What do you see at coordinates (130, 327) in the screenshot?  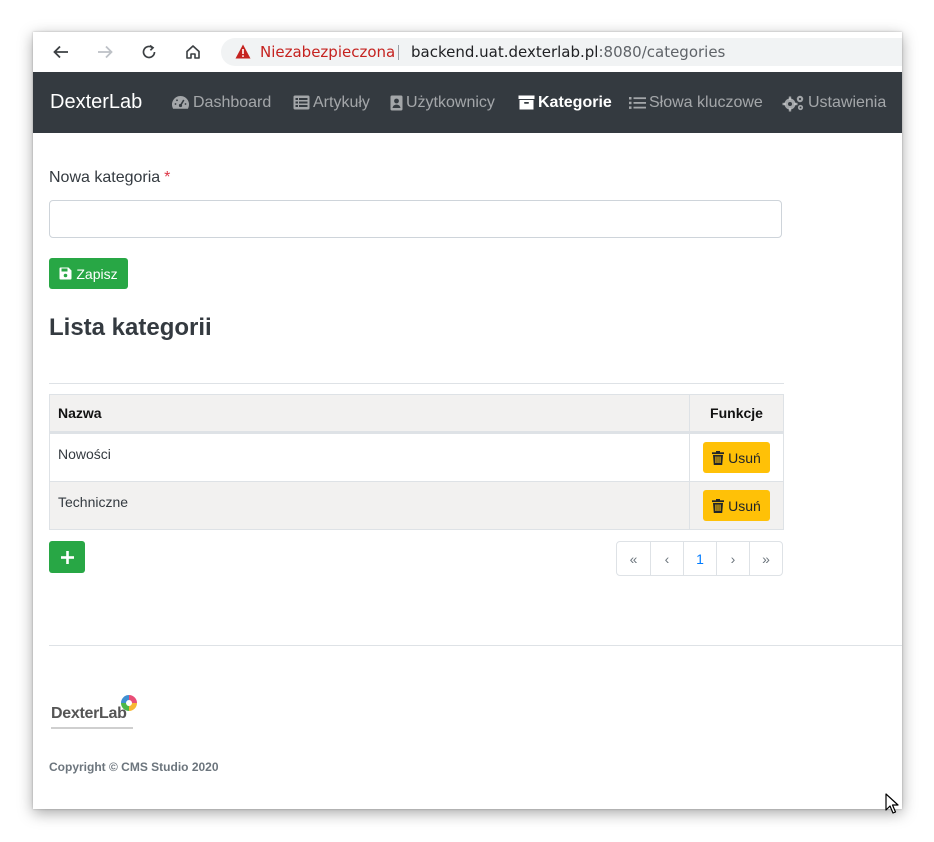 I see `category-list-heading: Lista kategorii` at bounding box center [130, 327].